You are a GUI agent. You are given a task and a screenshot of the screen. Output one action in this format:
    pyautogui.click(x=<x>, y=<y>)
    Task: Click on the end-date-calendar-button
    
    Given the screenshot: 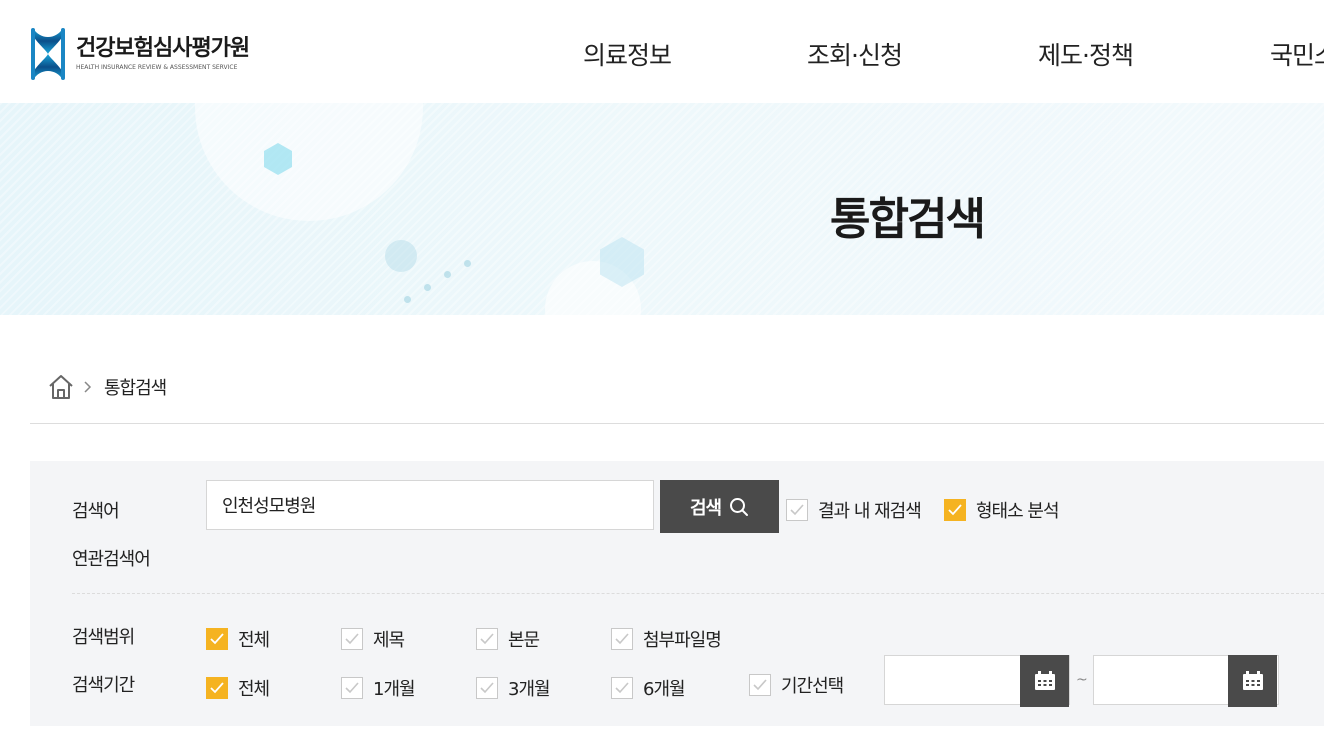 What is the action you would take?
    pyautogui.click(x=1252, y=681)
    